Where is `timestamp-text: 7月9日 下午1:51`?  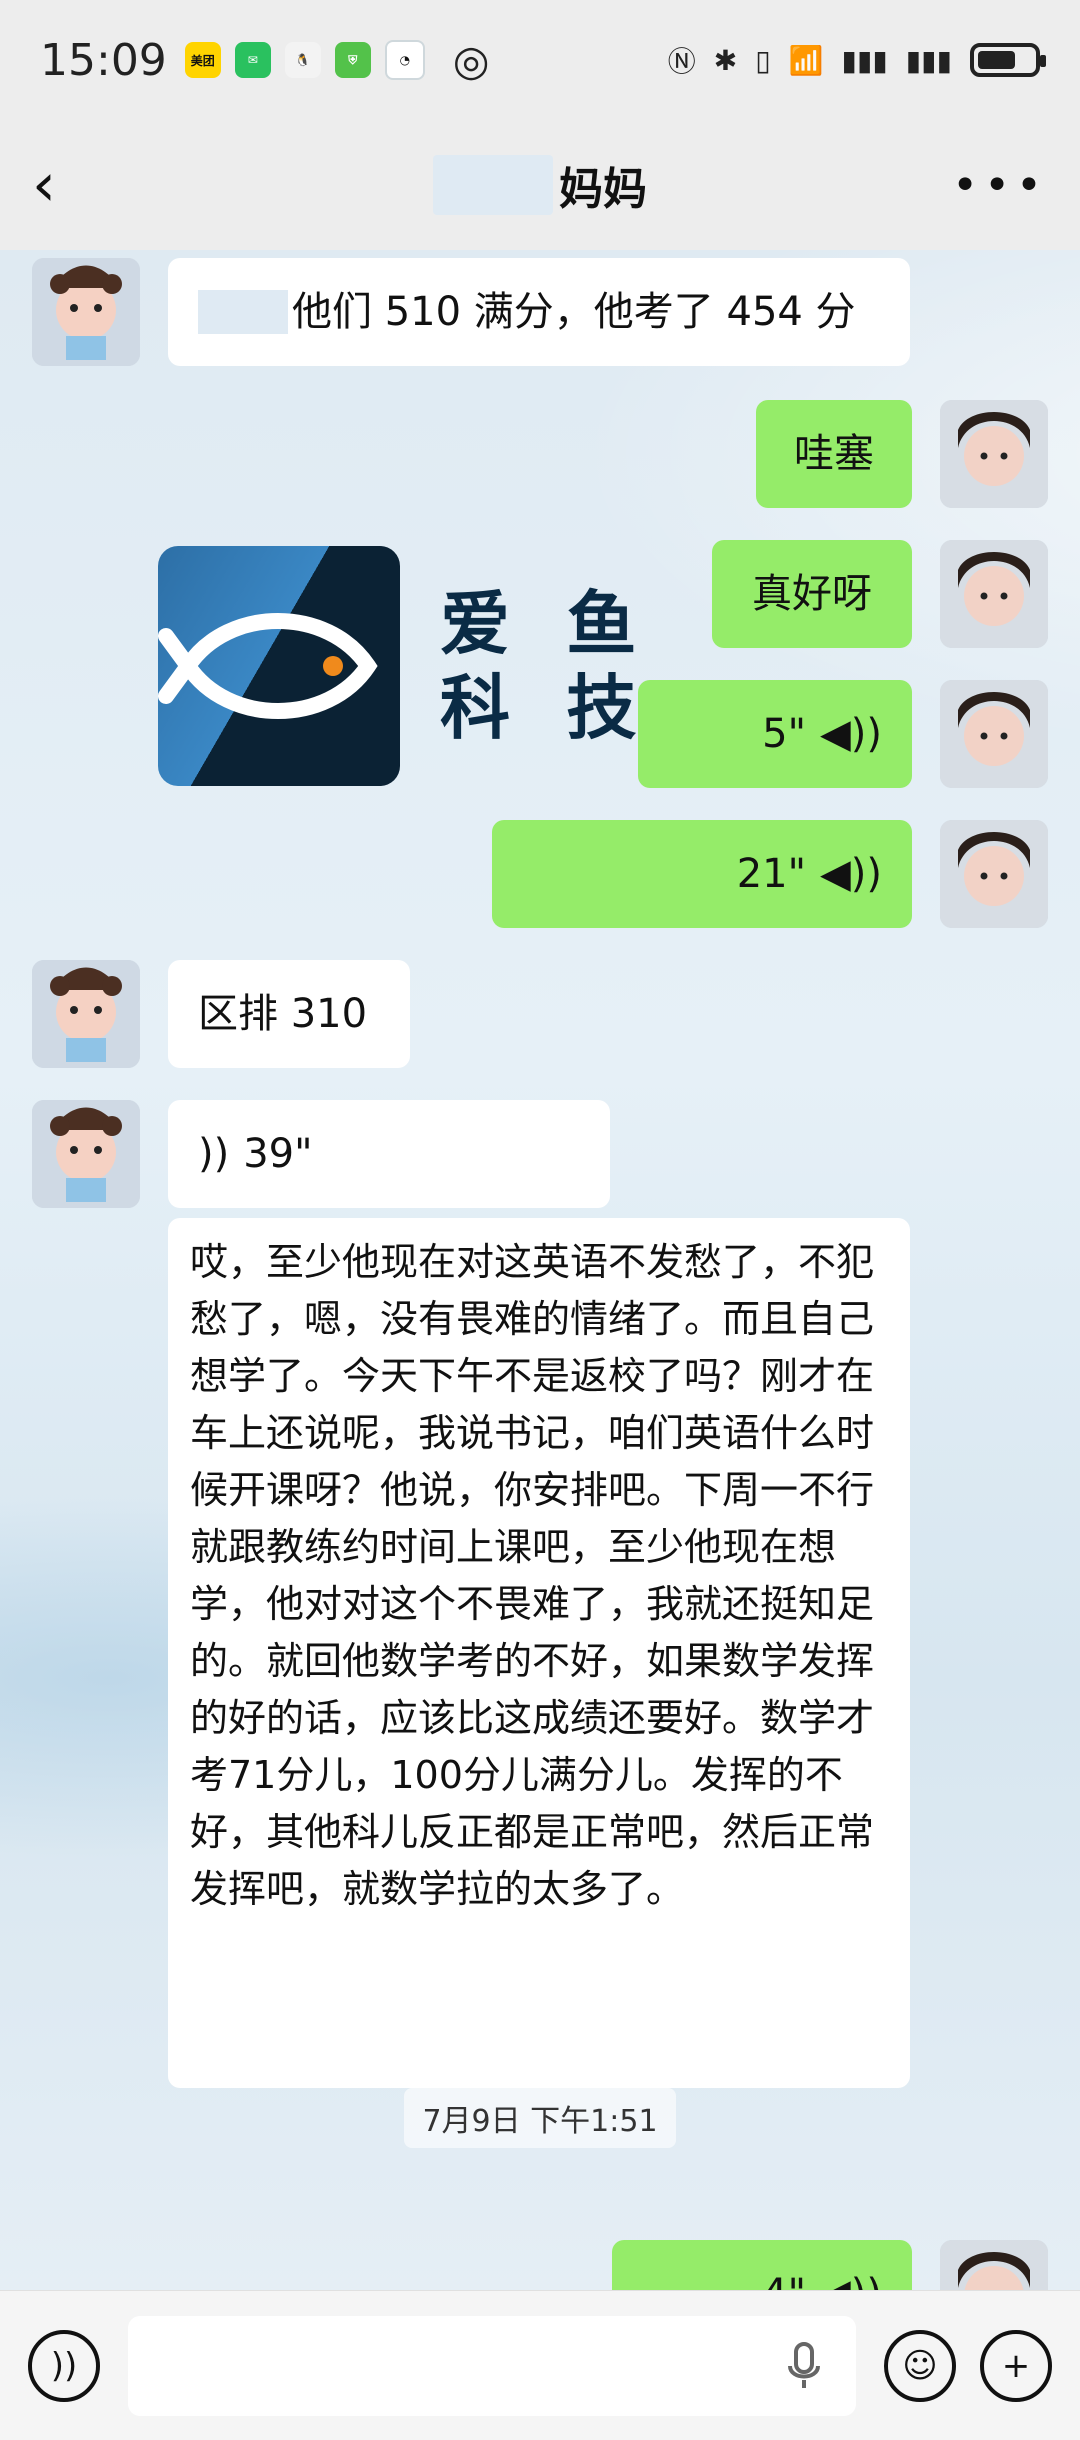 timestamp-text: 7月9日 下午1:51 is located at coordinates (540, 2118).